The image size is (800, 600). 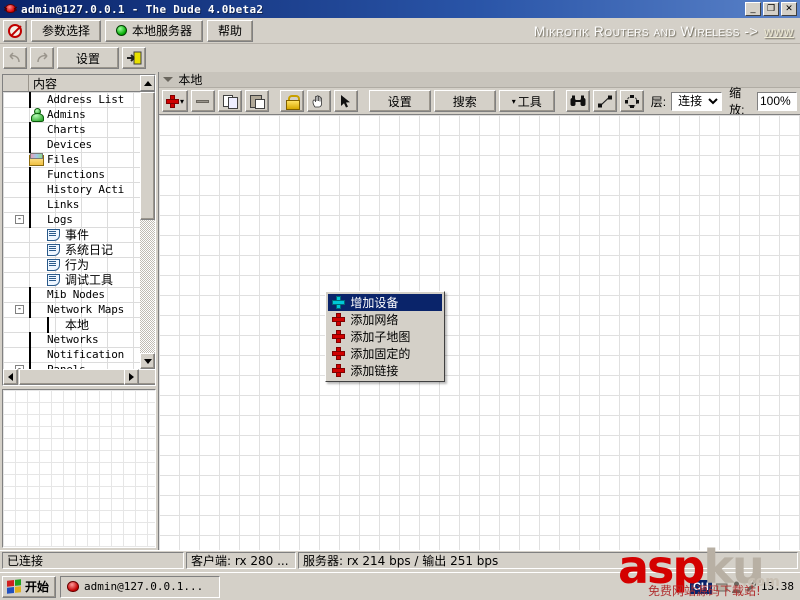 I want to click on map-overview-pane, so click(x=79, y=468).